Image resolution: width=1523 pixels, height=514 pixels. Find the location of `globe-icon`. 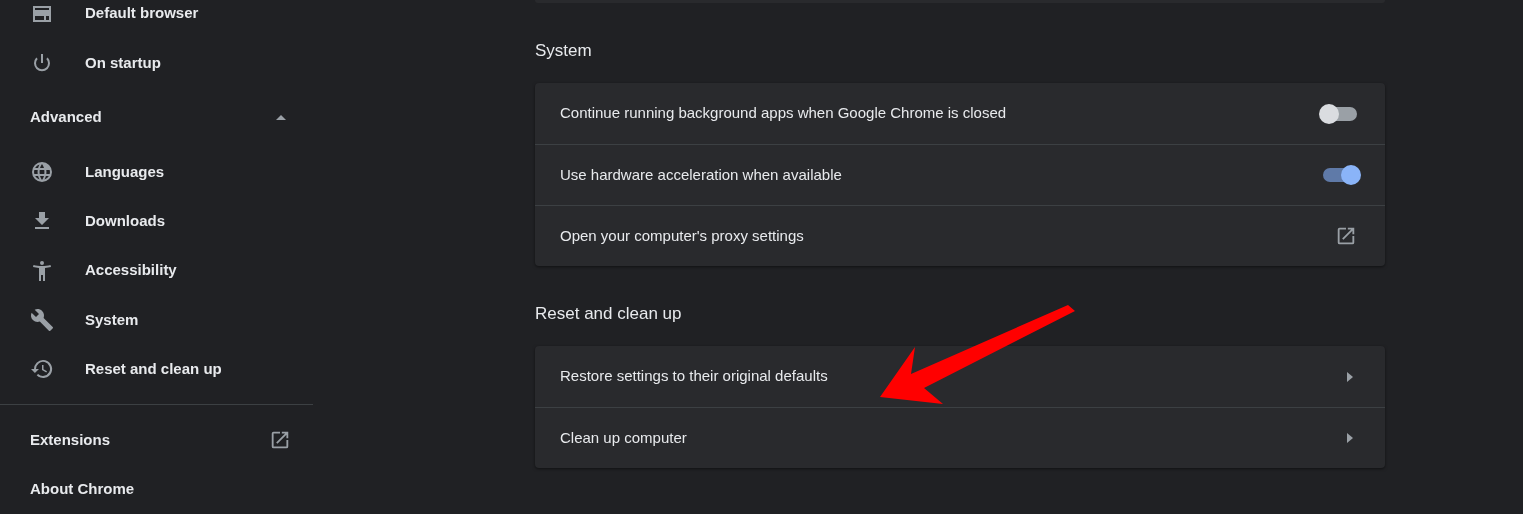

globe-icon is located at coordinates (42, 171).